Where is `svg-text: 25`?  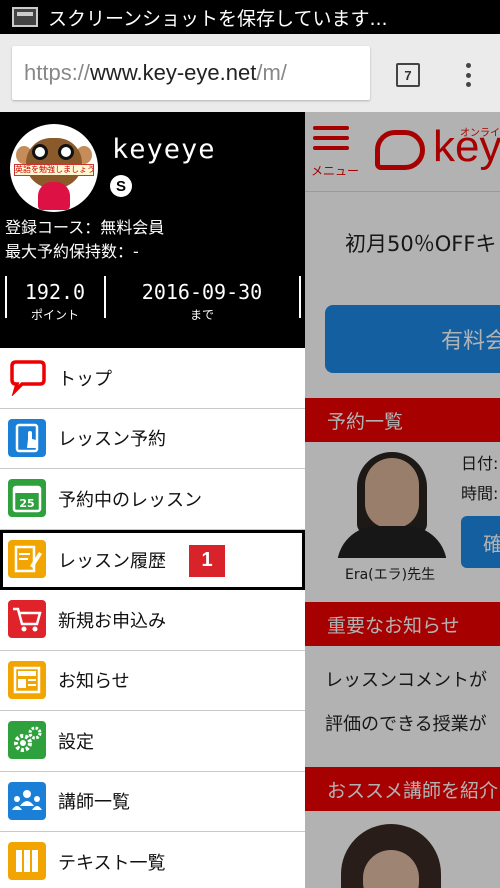 svg-text: 25 is located at coordinates (26, 503).